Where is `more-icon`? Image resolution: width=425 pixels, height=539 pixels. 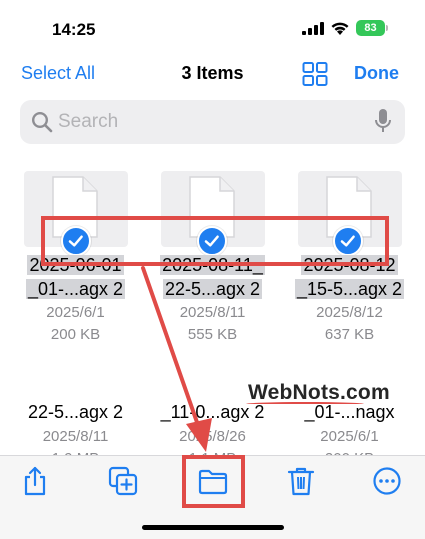
more-icon is located at coordinates (387, 481).